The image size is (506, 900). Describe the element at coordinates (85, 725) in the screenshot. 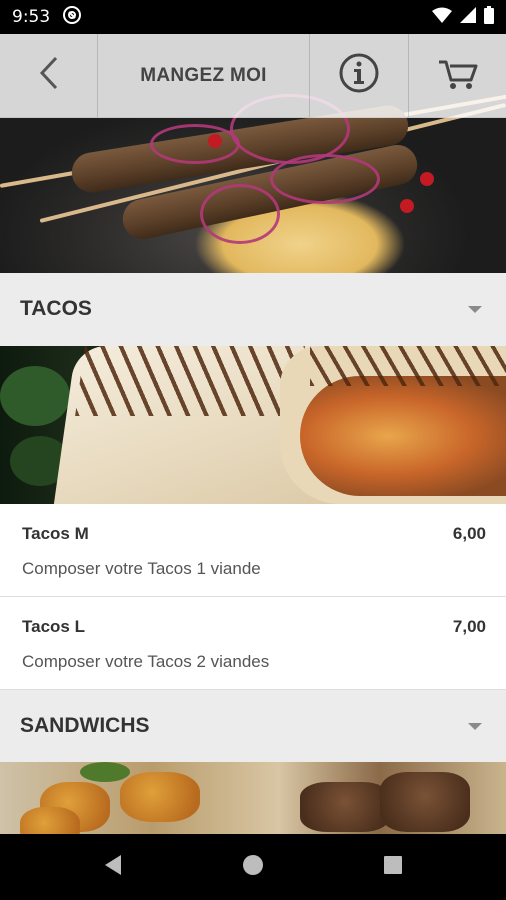

I see `category-title: SANDWICHS` at that location.